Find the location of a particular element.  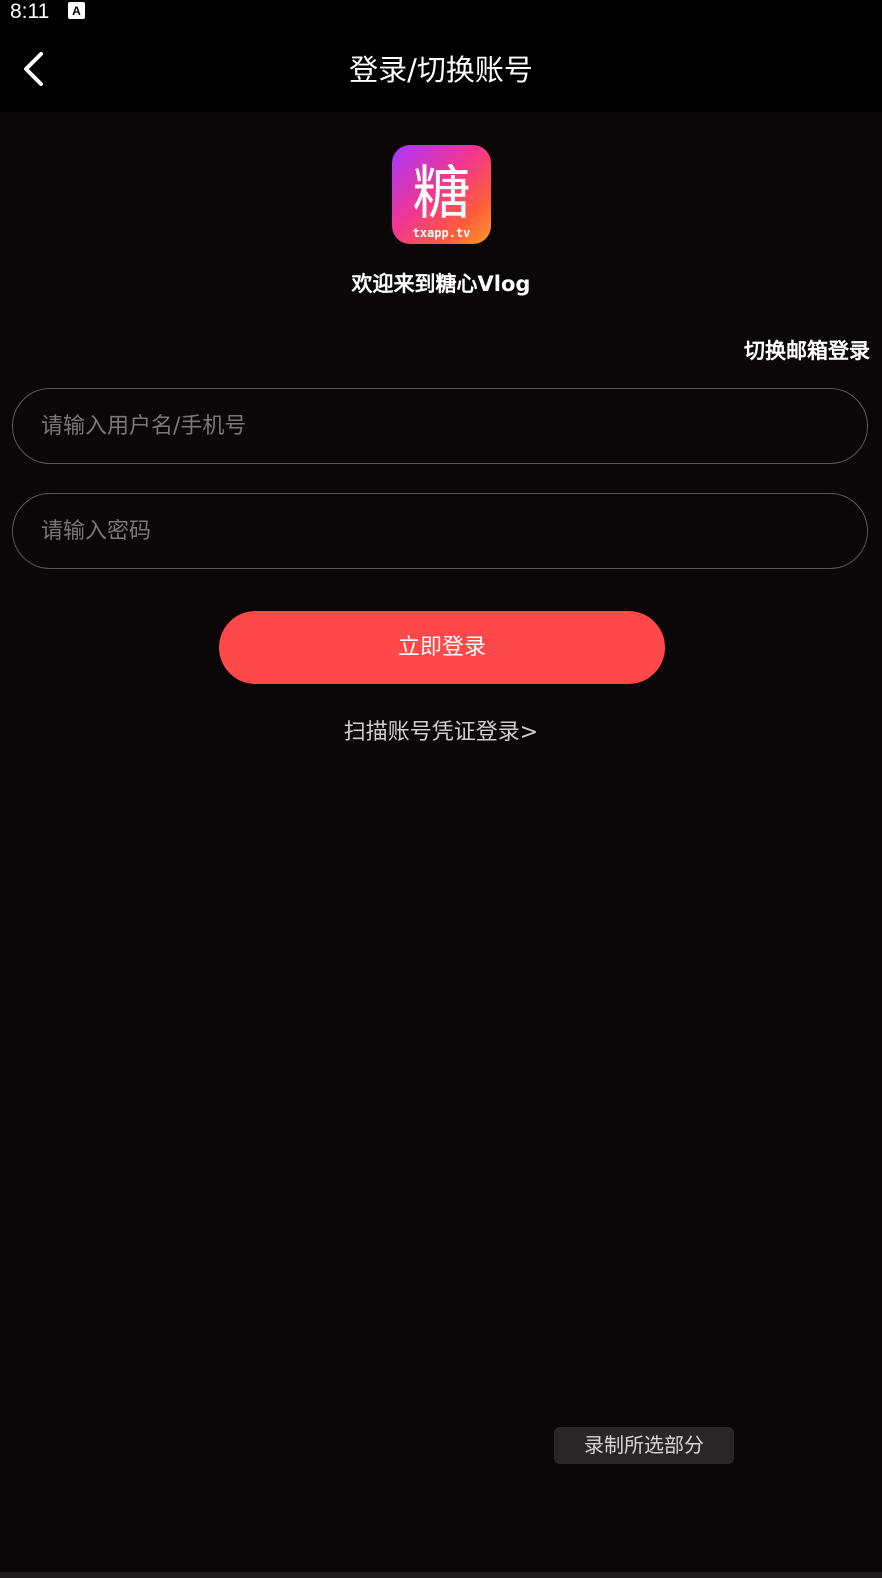

status-bar: 8:11 A is located at coordinates (441, 12).